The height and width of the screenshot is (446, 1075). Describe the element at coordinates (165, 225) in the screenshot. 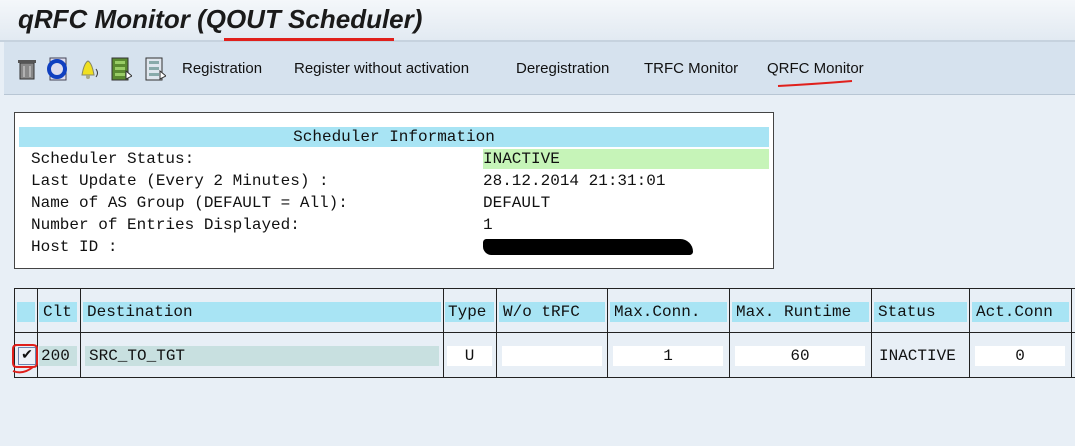

I see `entries-displayed-label: Number of Entries Displayed:` at that location.